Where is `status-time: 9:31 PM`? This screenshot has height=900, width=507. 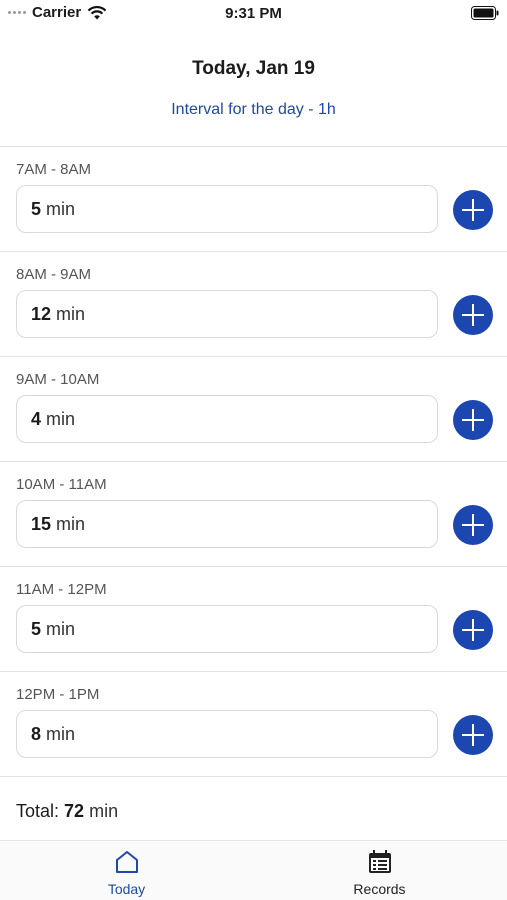 status-time: 9:31 PM is located at coordinates (253, 13).